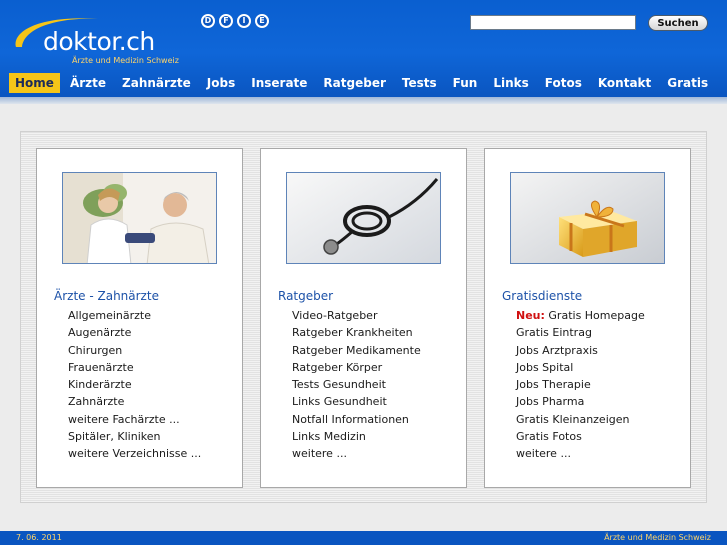 The height and width of the screenshot is (545, 727). Describe the element at coordinates (465, 83) in the screenshot. I see `nav-item-fun: Fun` at that location.